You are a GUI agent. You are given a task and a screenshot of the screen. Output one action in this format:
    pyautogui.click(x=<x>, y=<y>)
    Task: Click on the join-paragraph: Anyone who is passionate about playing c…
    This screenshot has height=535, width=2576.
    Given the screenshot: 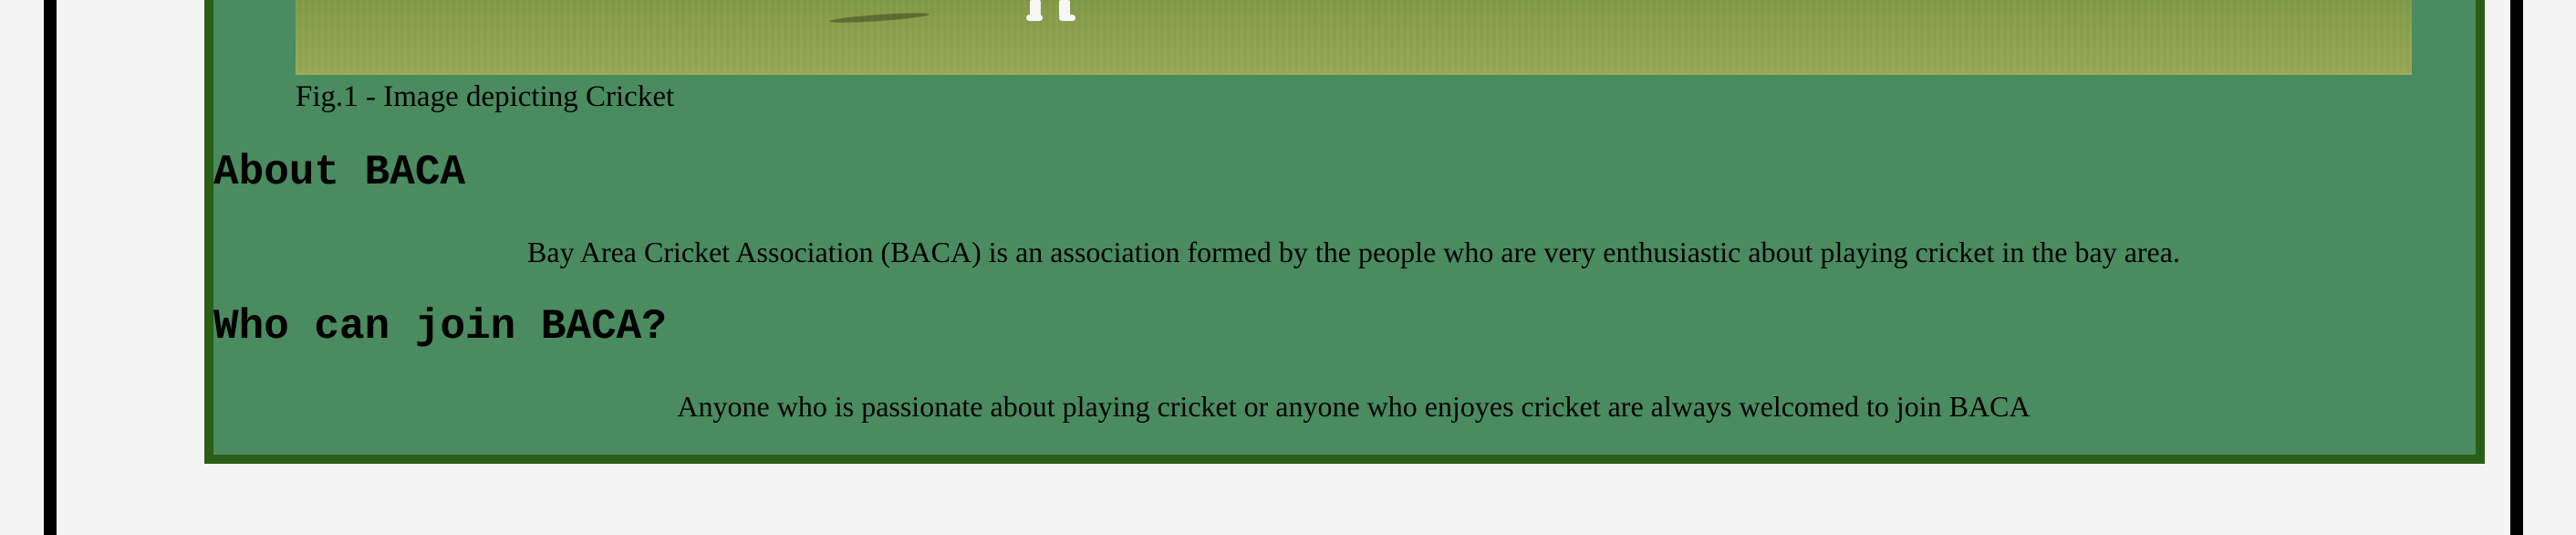 What is the action you would take?
    pyautogui.click(x=1354, y=407)
    